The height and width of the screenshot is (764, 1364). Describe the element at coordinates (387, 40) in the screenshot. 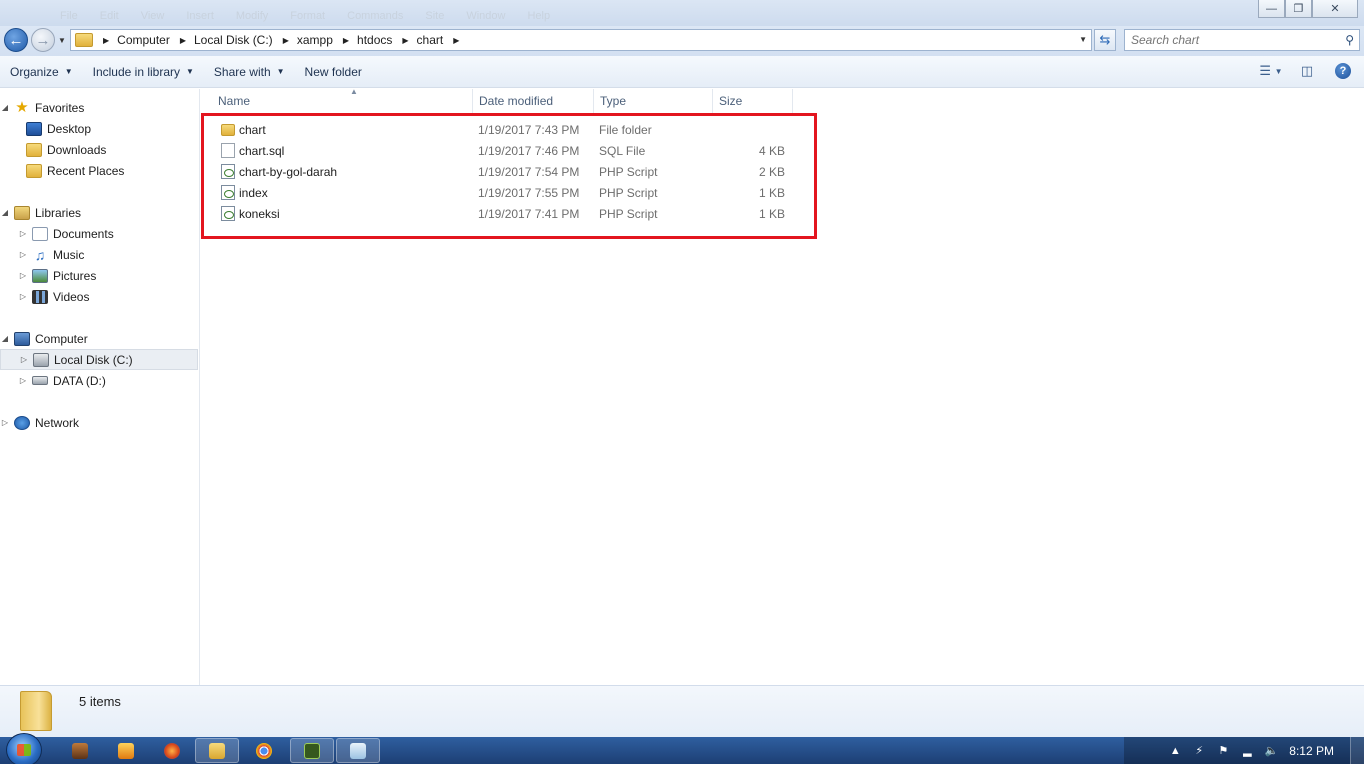

I see `breadcrumb-item: htdocs ▶` at that location.